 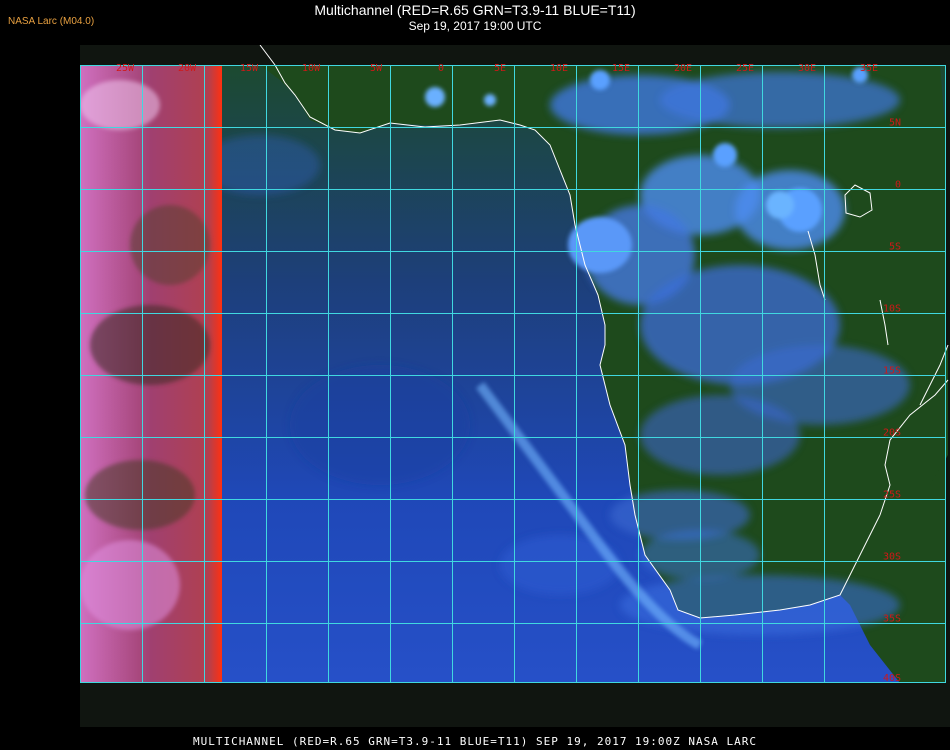 I want to click on longitude-label: 35E, so click(x=869, y=68).